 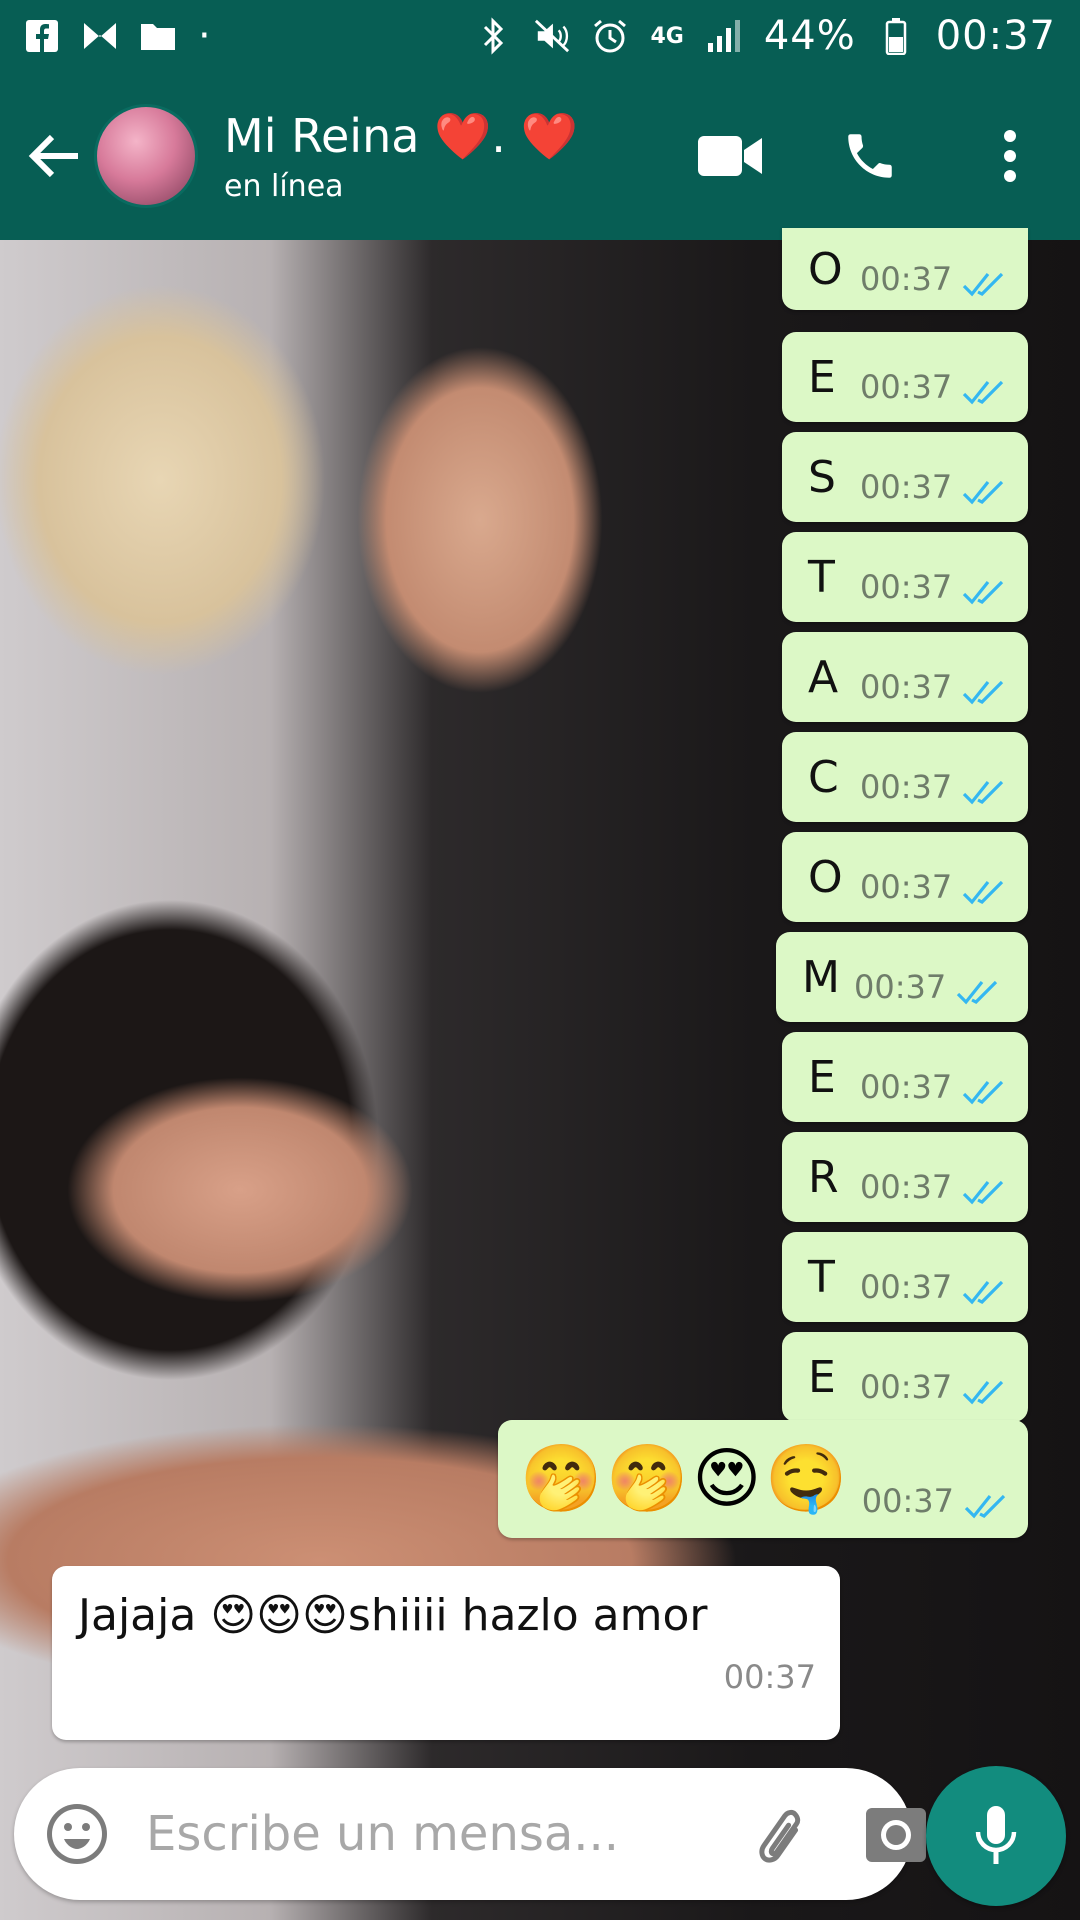 I want to click on camera-icon, so click(x=896, y=1835).